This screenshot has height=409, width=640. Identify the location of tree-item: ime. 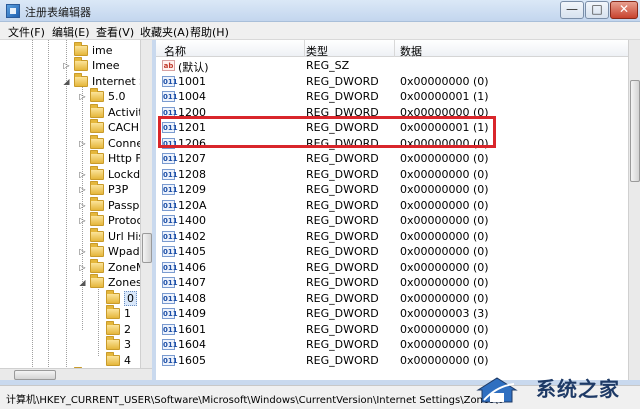
(87, 49).